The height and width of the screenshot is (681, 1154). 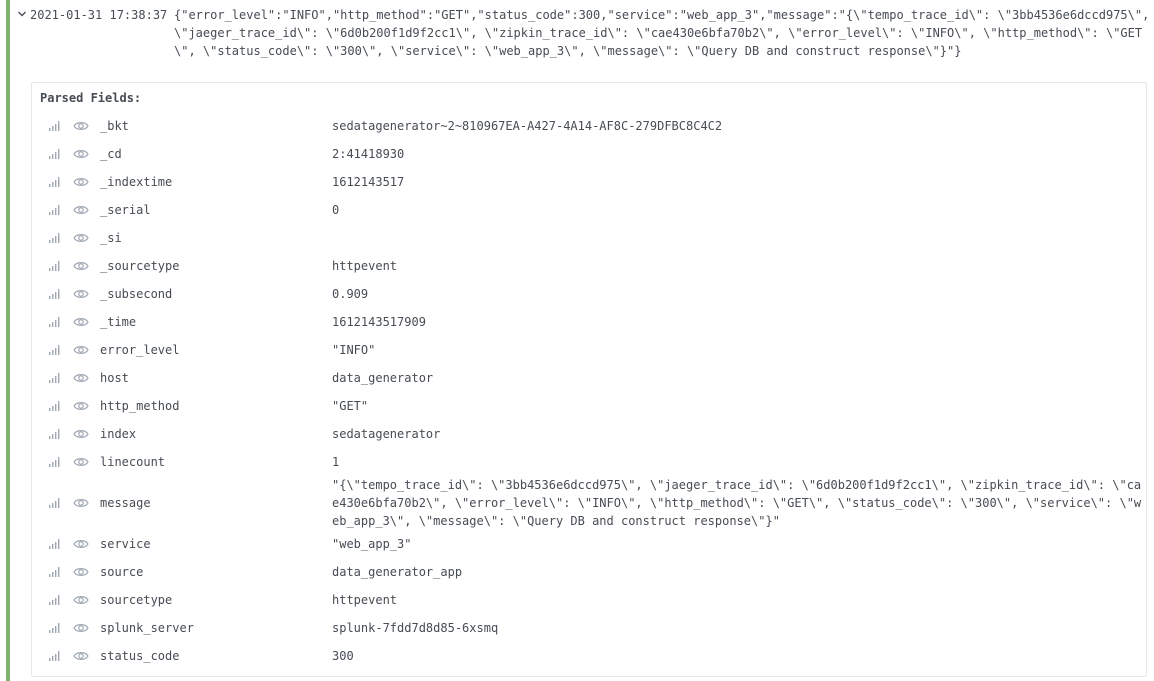 What do you see at coordinates (99, 15) in the screenshot?
I see `log-timestamp: 2021-01-31 17:38:37` at bounding box center [99, 15].